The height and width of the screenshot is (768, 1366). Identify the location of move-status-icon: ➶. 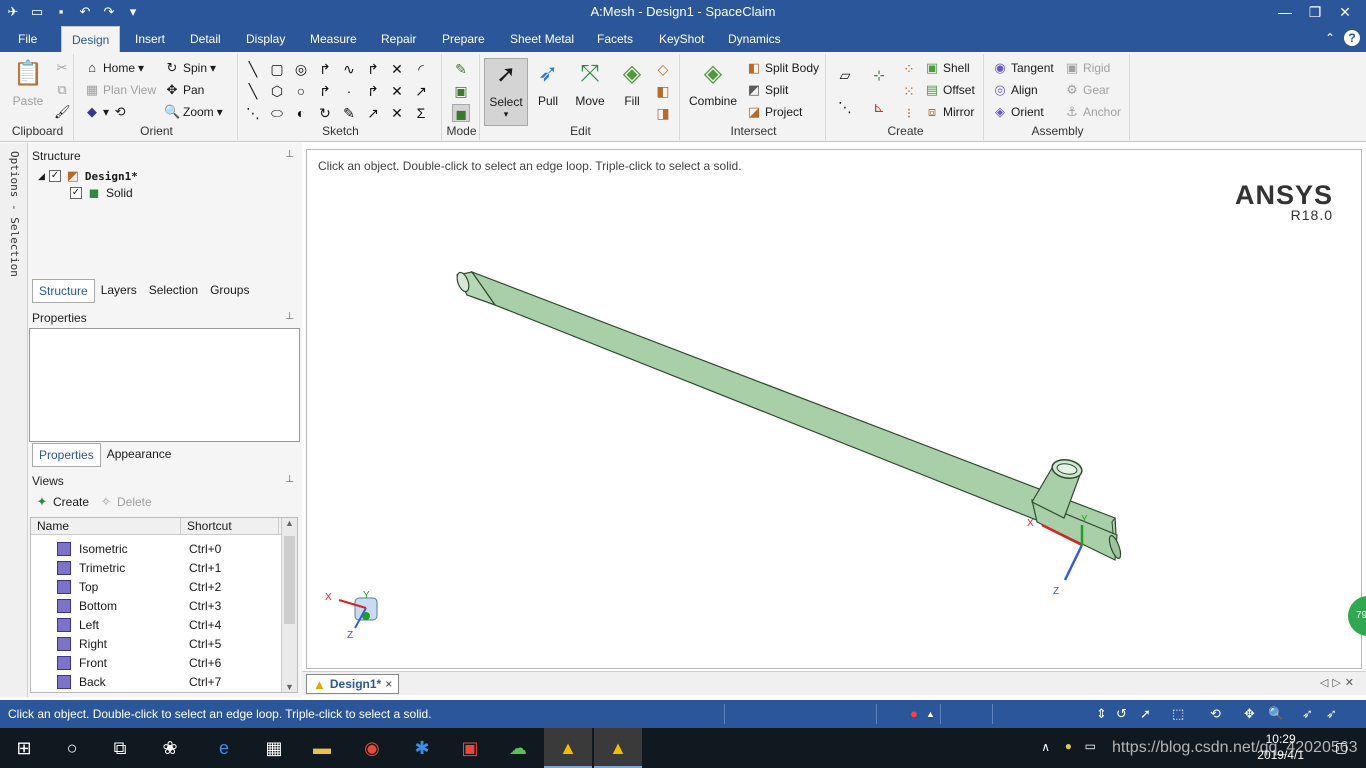
(1331, 714).